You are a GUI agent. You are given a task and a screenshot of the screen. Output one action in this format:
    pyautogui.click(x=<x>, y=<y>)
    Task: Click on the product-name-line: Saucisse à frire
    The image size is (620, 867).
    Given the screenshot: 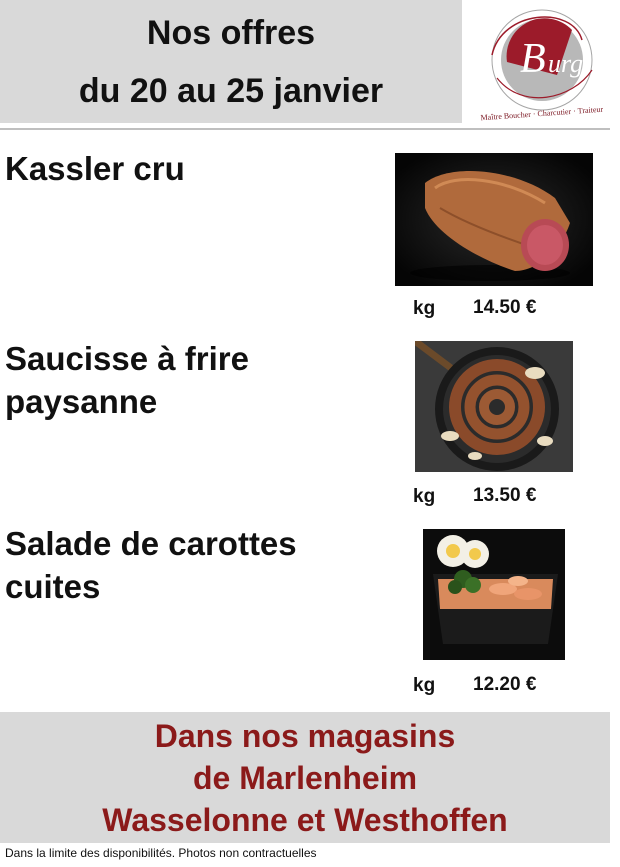 What is the action you would take?
    pyautogui.click(x=127, y=358)
    